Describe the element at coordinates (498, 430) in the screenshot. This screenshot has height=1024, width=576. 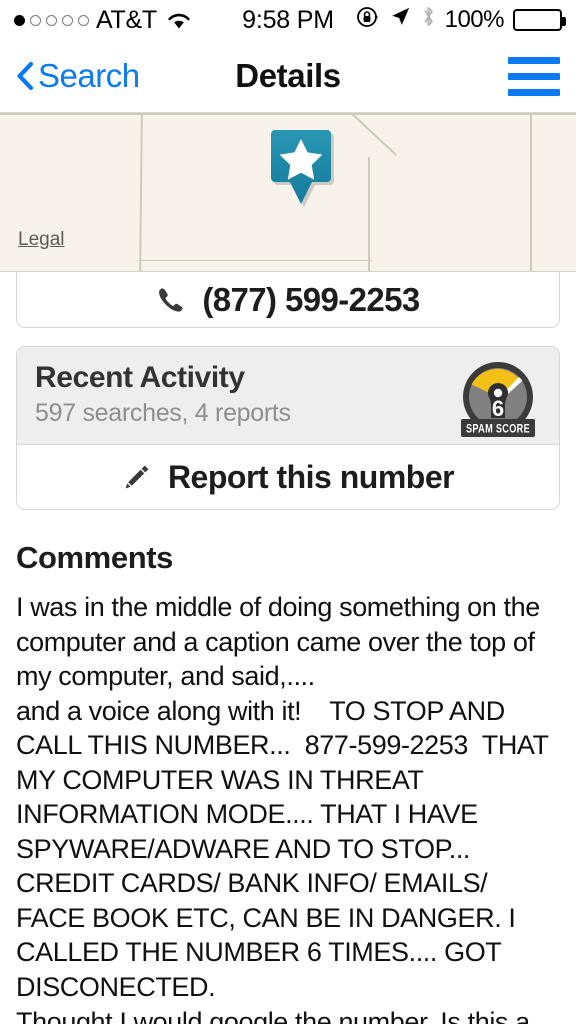
I see `spam-score-label: SPAM SCORE` at that location.